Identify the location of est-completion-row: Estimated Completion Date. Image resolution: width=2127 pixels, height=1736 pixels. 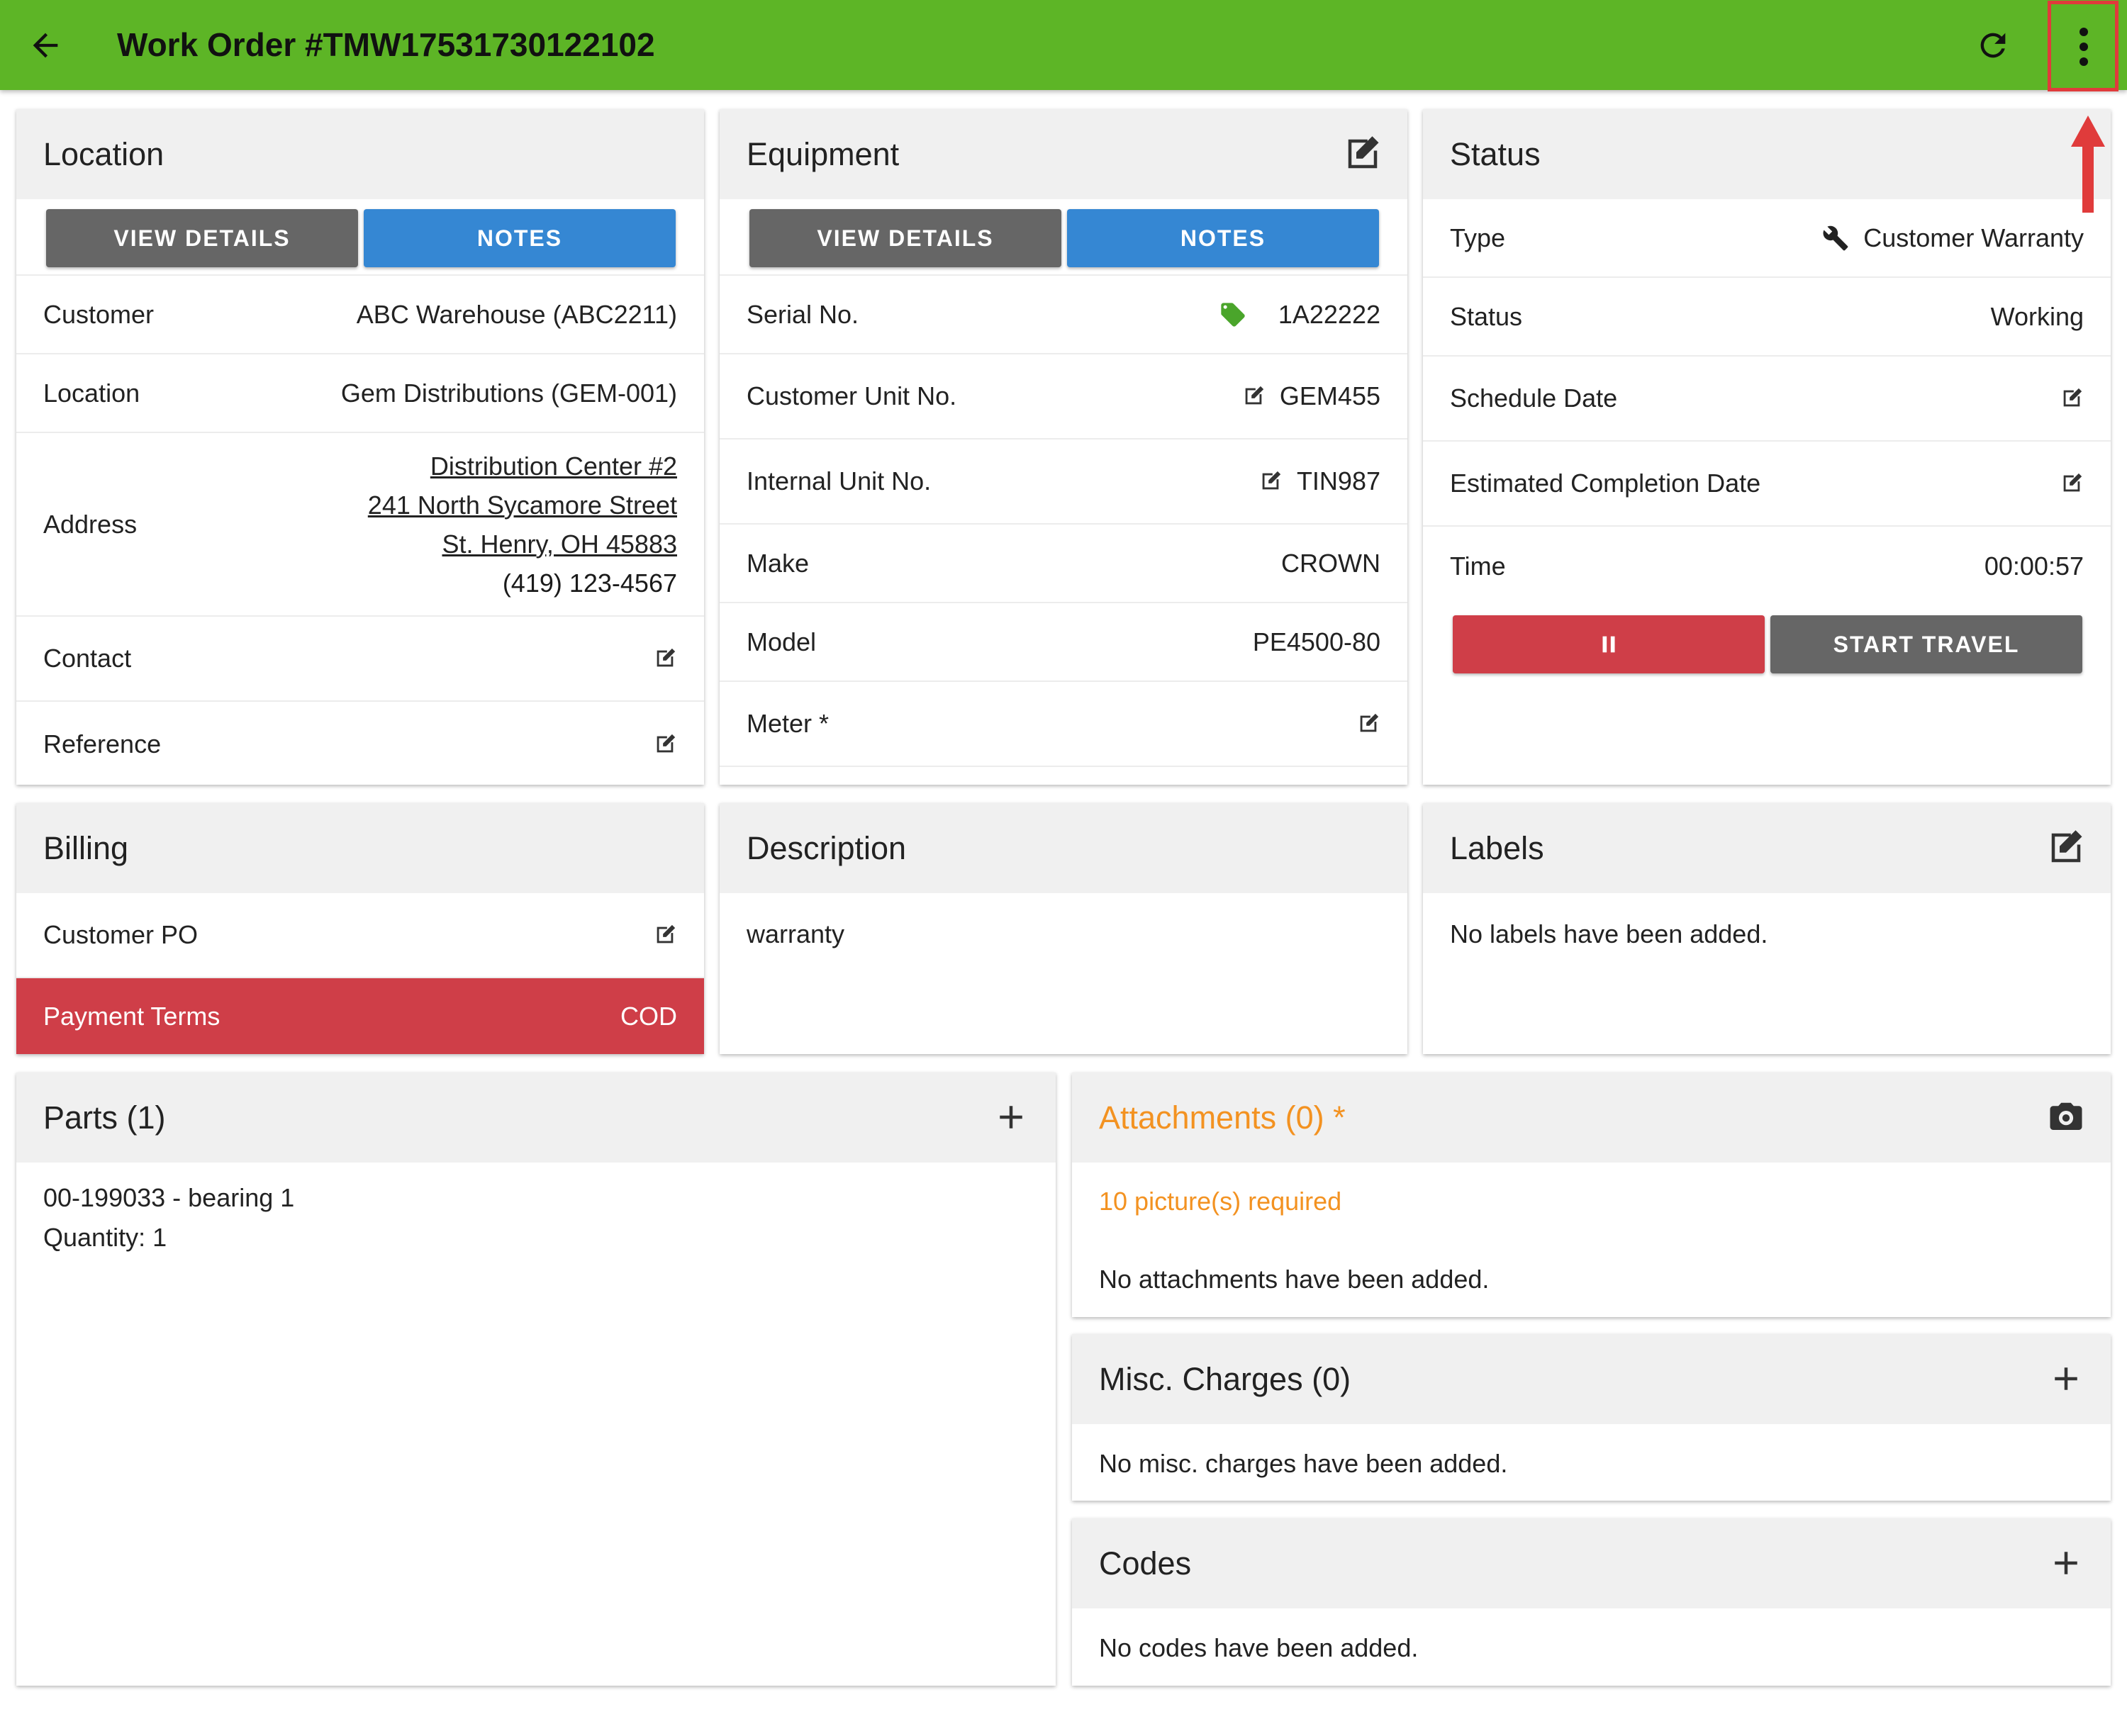
(1767, 484).